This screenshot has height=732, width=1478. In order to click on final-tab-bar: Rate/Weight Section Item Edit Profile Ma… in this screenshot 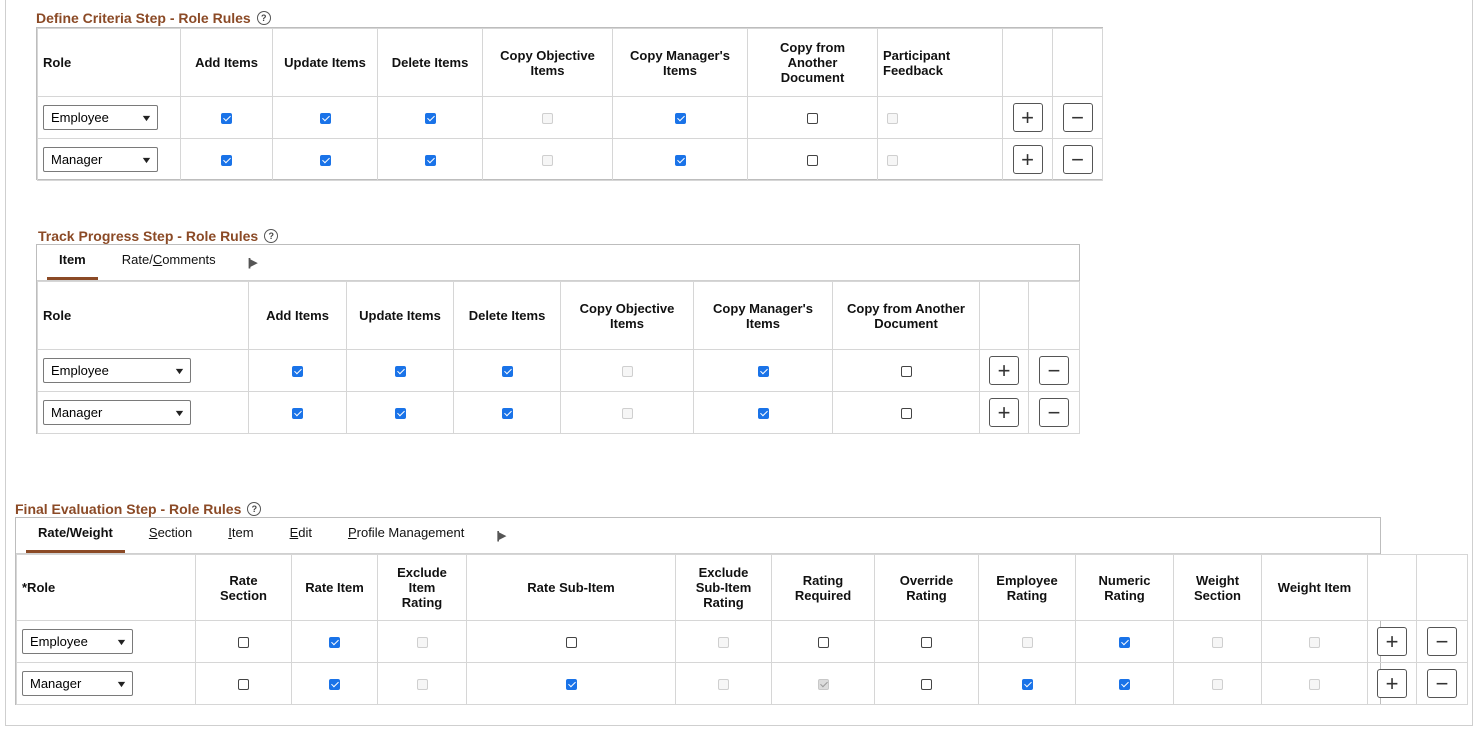, I will do `click(698, 536)`.